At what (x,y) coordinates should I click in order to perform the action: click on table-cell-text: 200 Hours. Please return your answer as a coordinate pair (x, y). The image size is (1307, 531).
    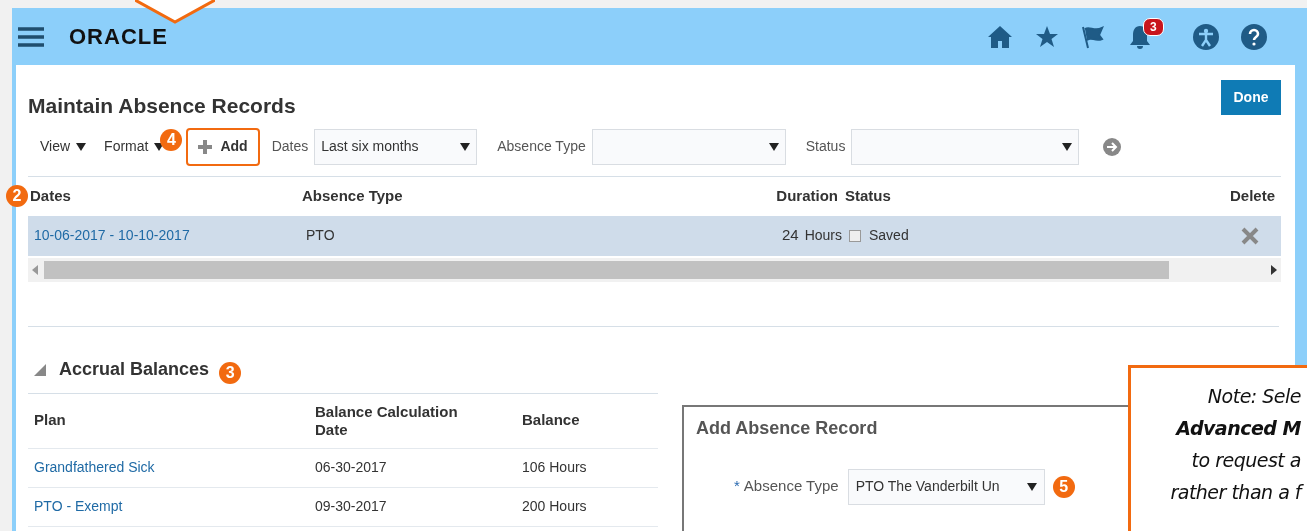
    Looking at the image, I should click on (554, 506).